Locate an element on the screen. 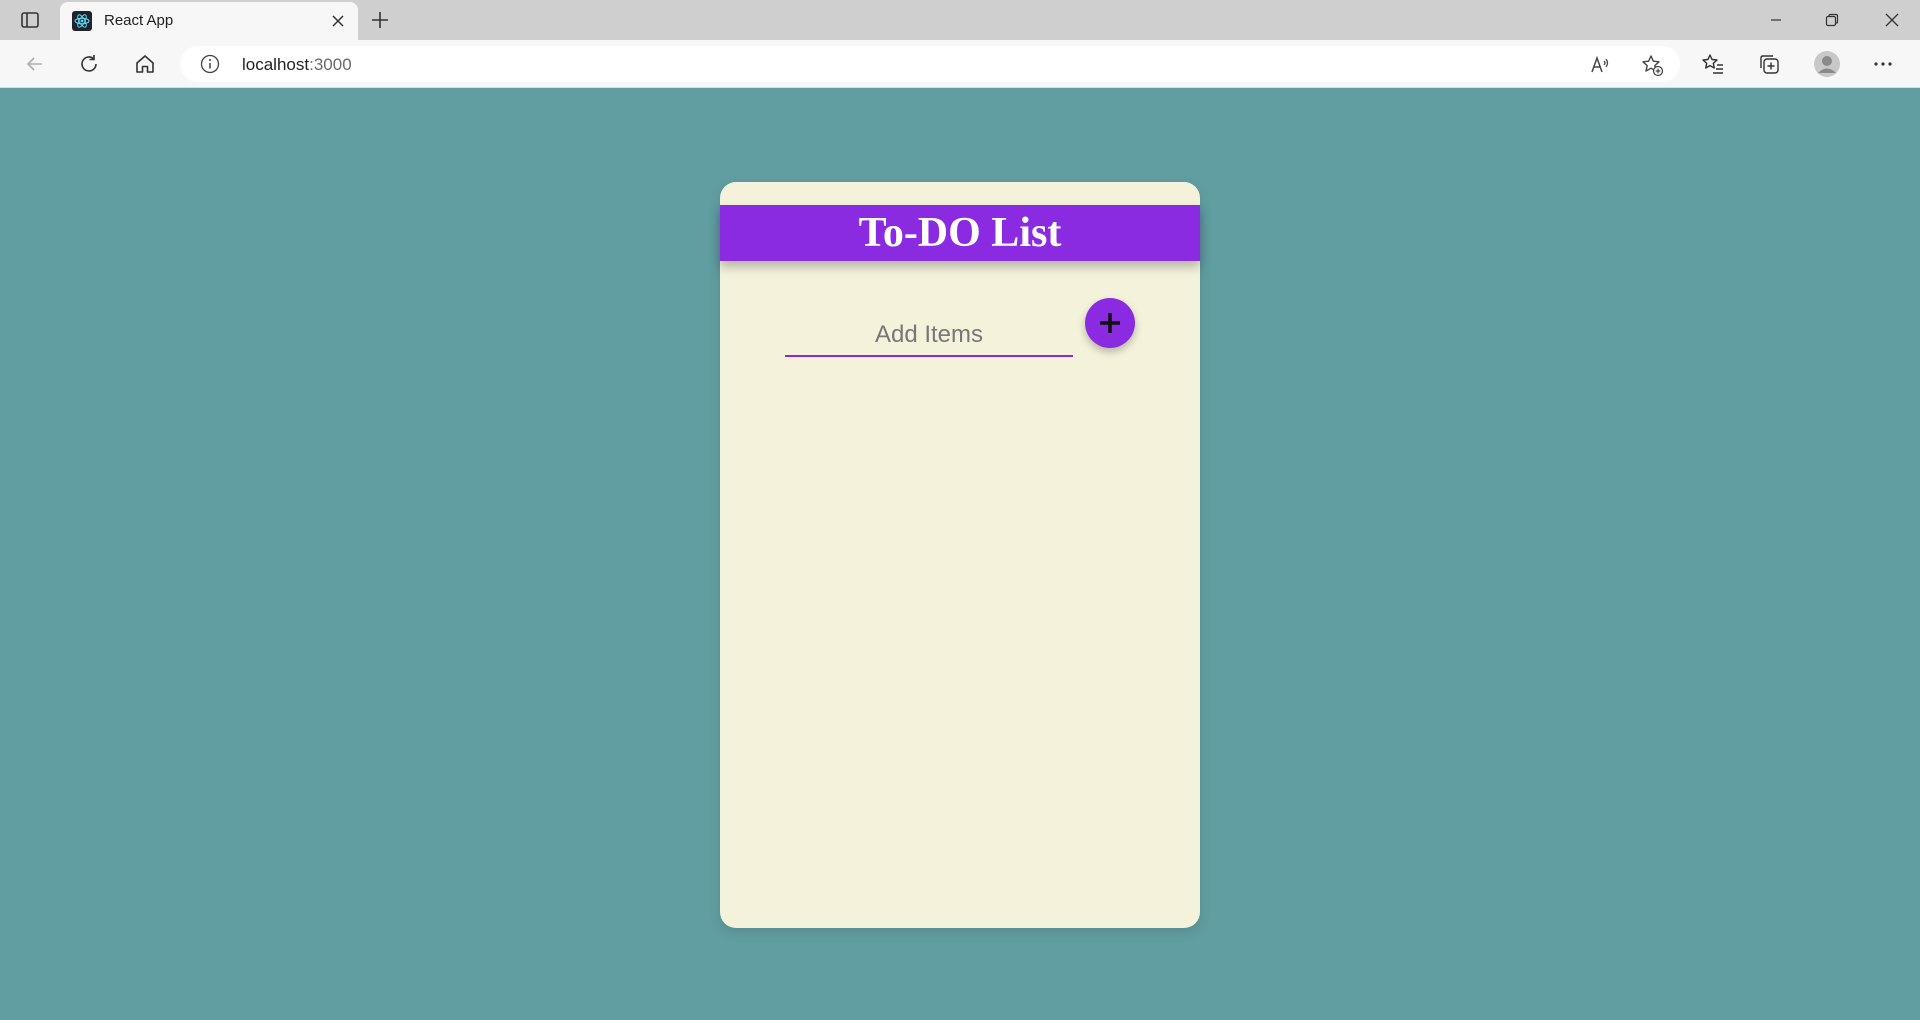  url-text: localhost:3000 is located at coordinates (297, 65).